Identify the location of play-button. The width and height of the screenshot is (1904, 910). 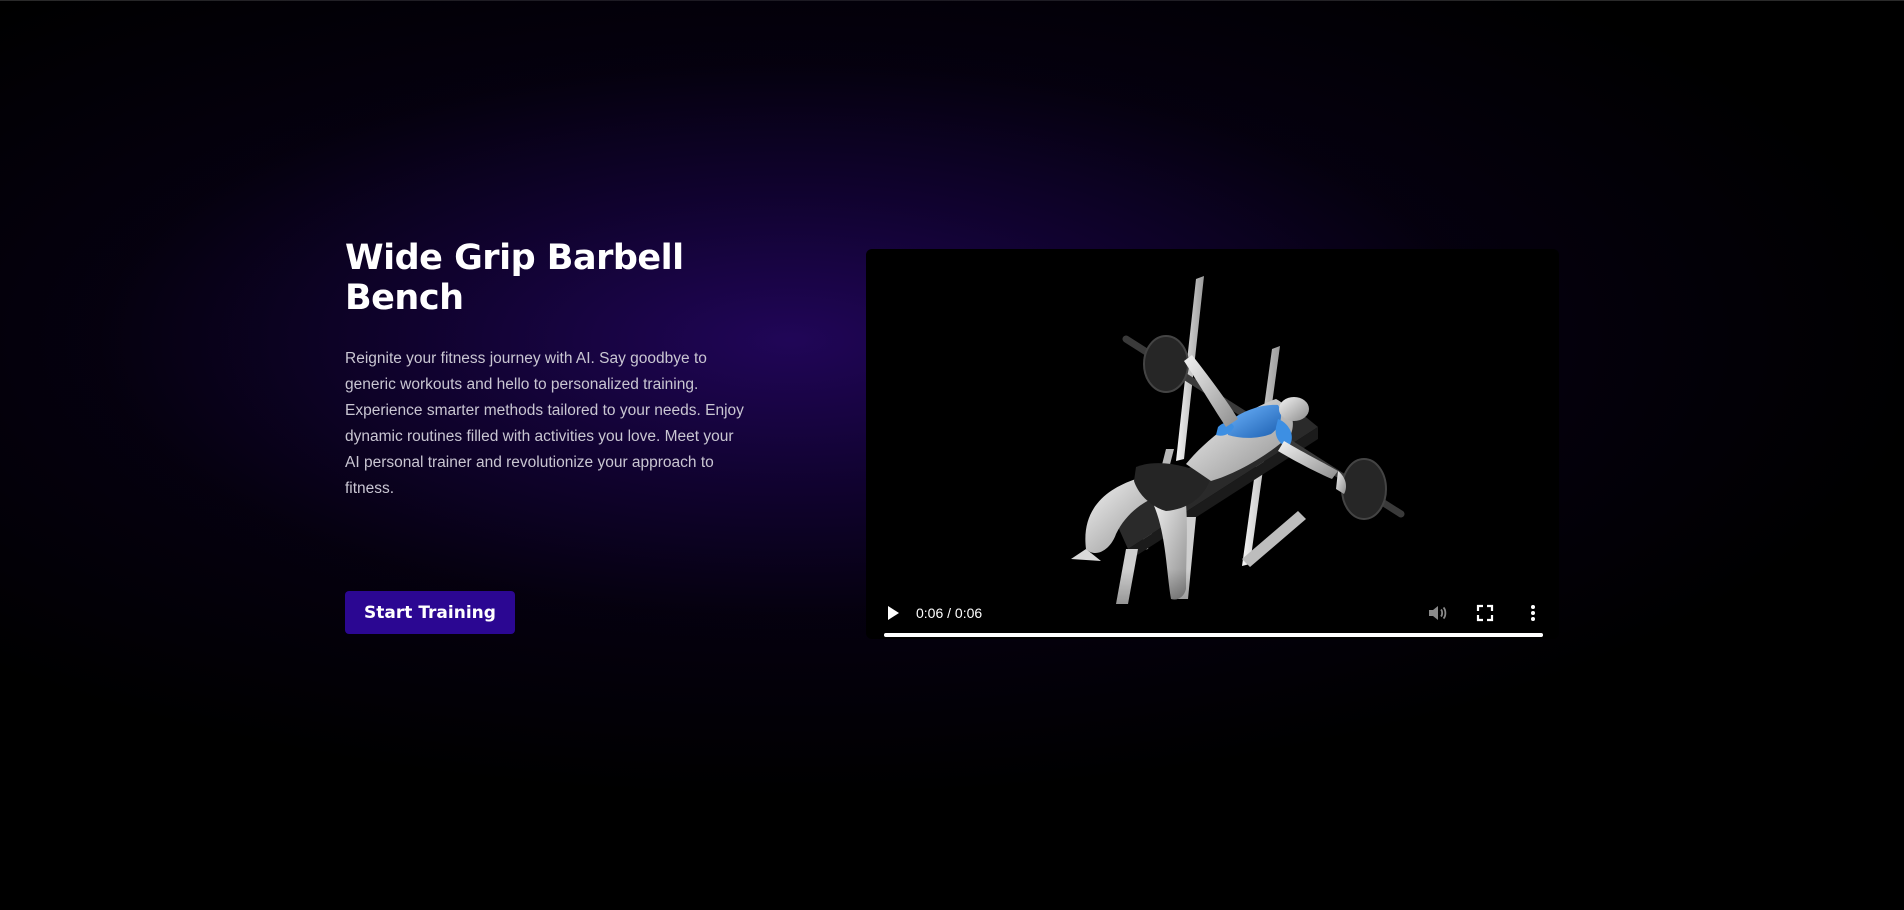
(892, 613).